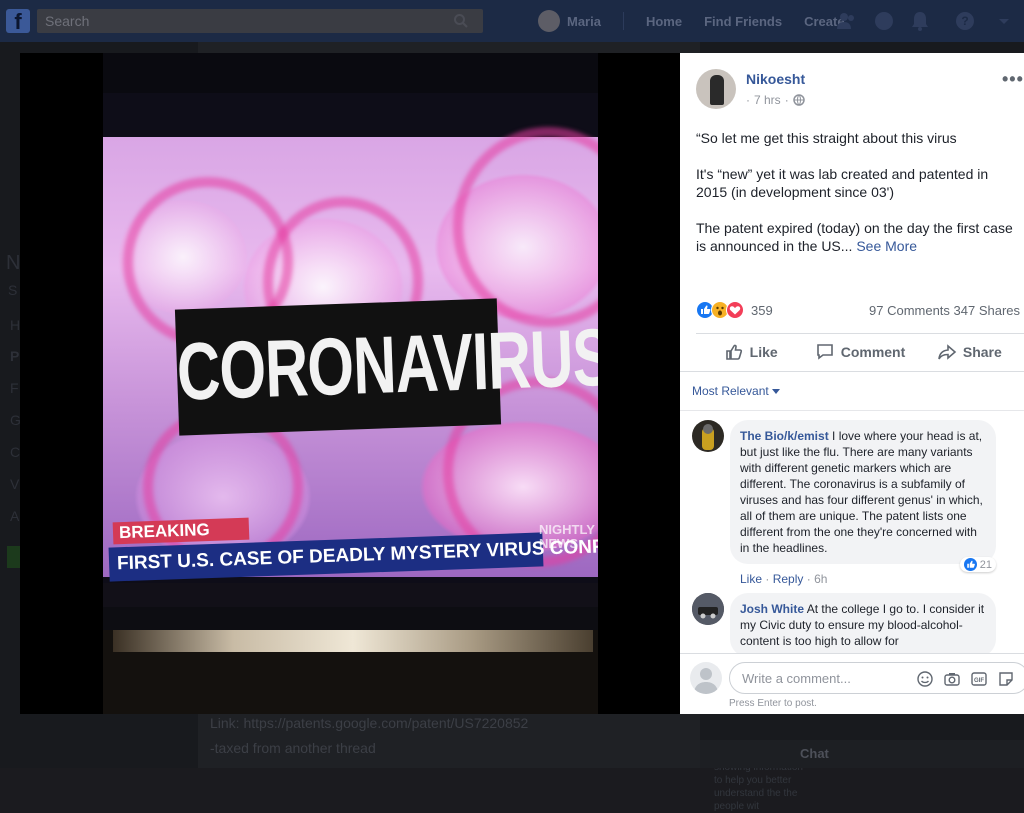  Describe the element at coordinates (965, 679) in the screenshot. I see `composer-icons: GIF` at that location.